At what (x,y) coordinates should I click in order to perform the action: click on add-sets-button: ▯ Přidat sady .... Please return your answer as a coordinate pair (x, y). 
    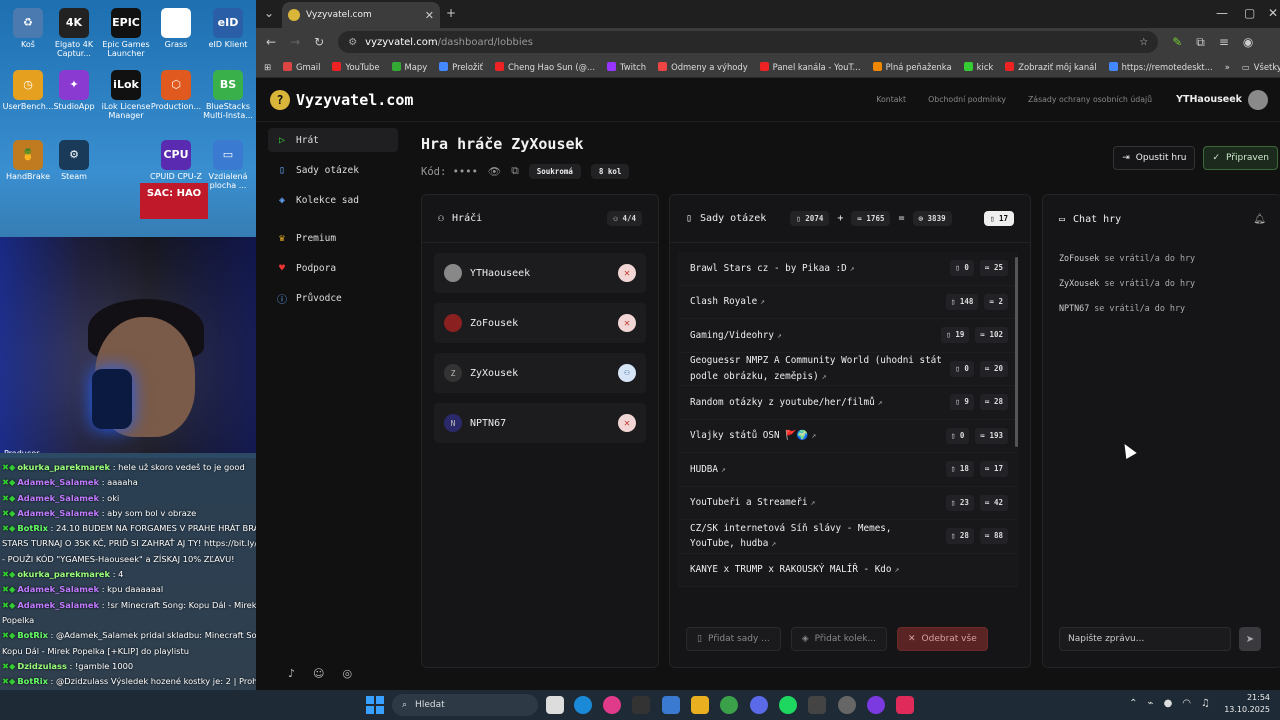
    Looking at the image, I should click on (733, 639).